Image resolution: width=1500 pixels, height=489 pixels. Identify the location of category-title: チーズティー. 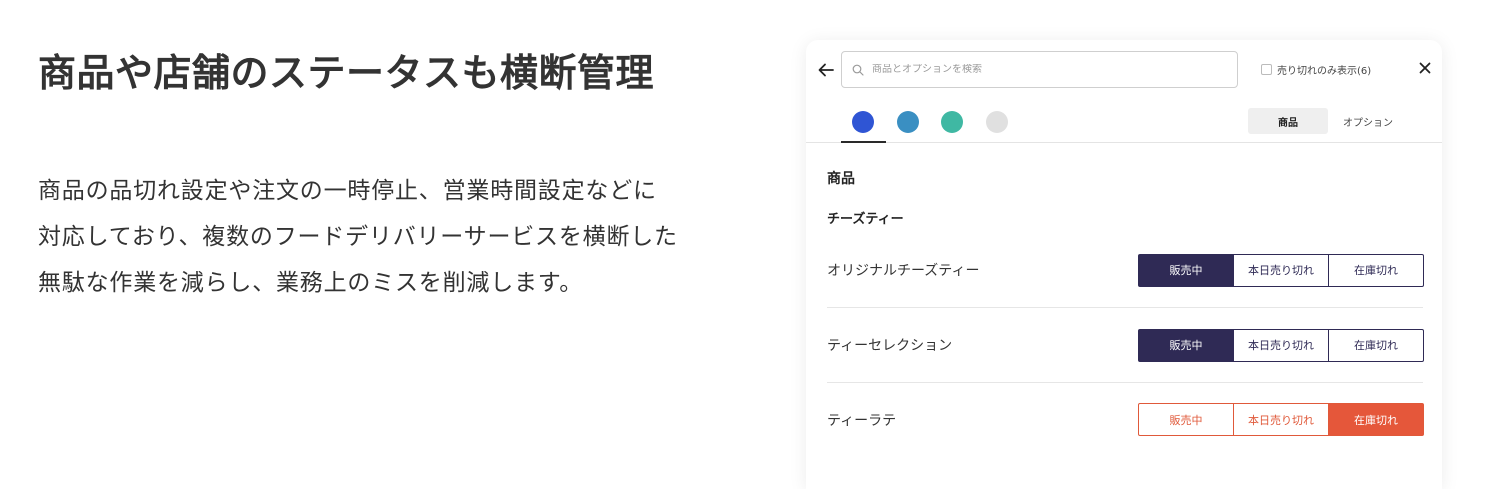
(865, 219).